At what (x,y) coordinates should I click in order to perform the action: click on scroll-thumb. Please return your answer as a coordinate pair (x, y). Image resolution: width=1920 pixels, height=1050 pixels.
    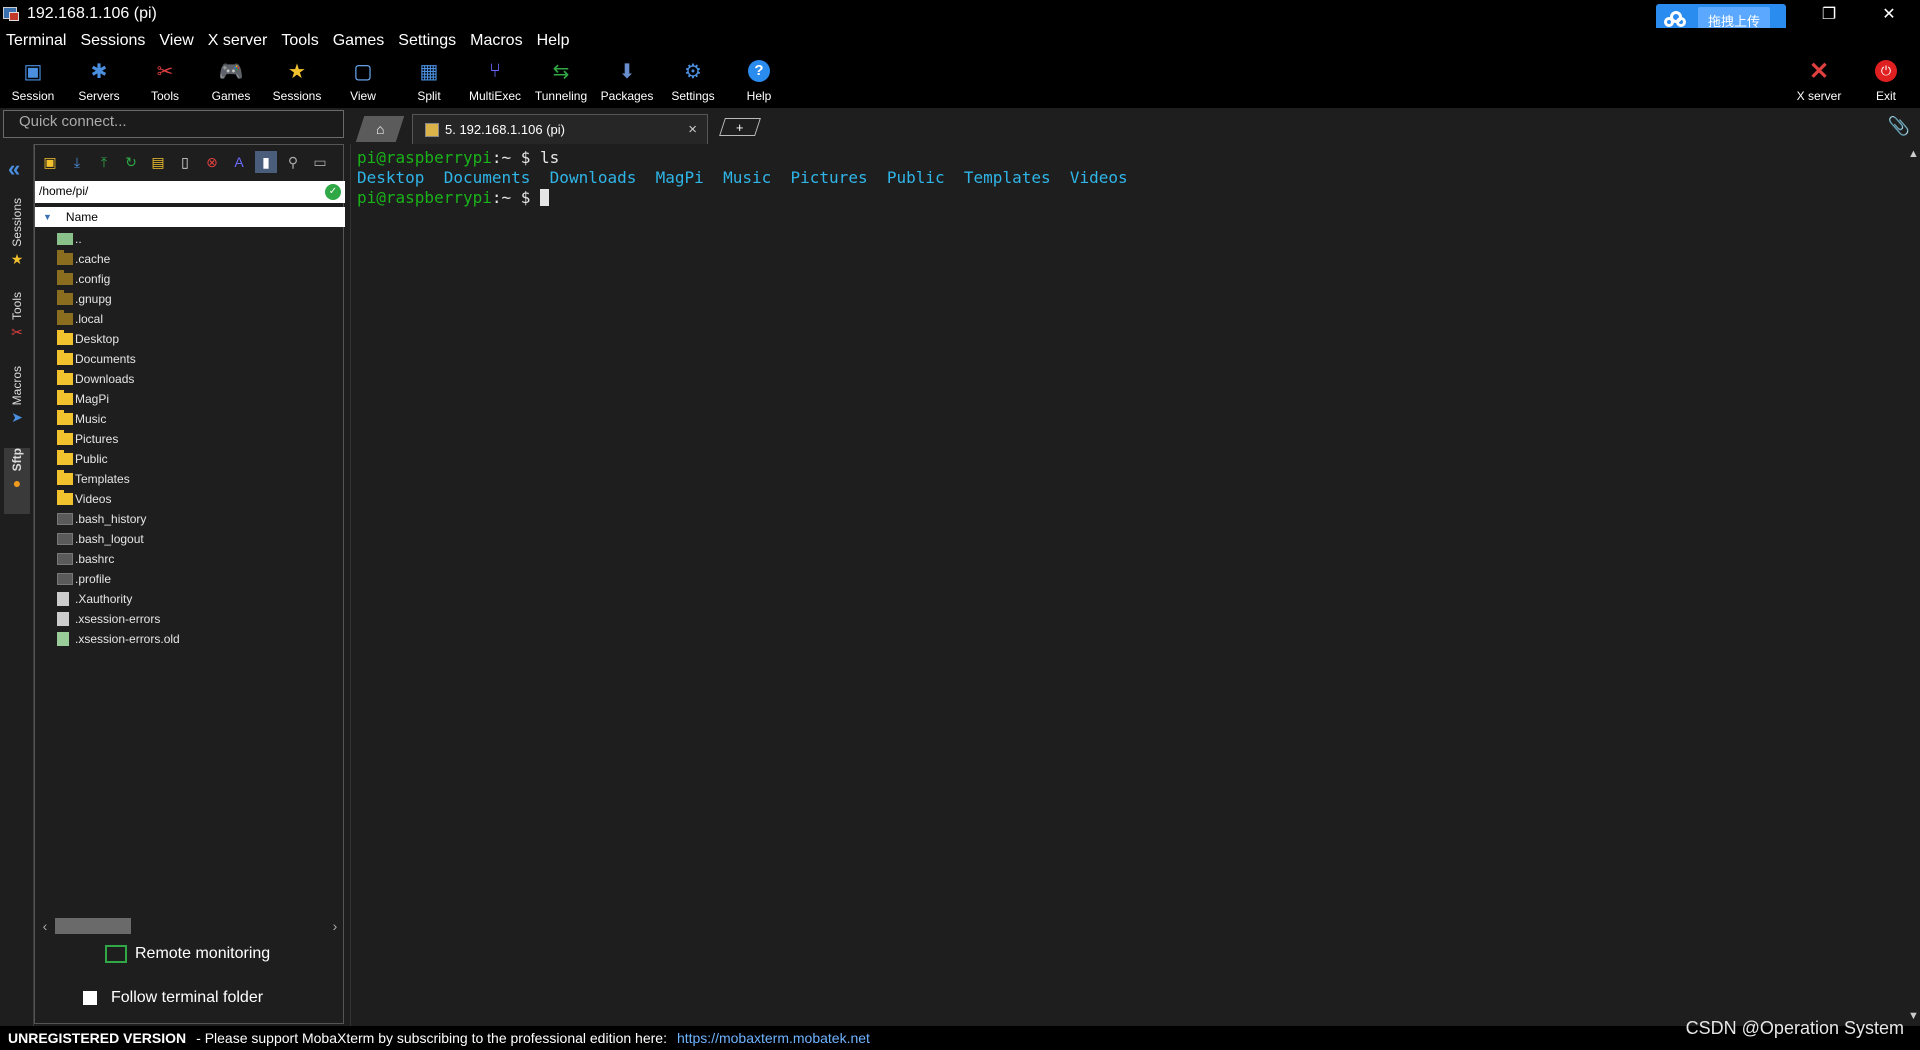
    Looking at the image, I should click on (93, 926).